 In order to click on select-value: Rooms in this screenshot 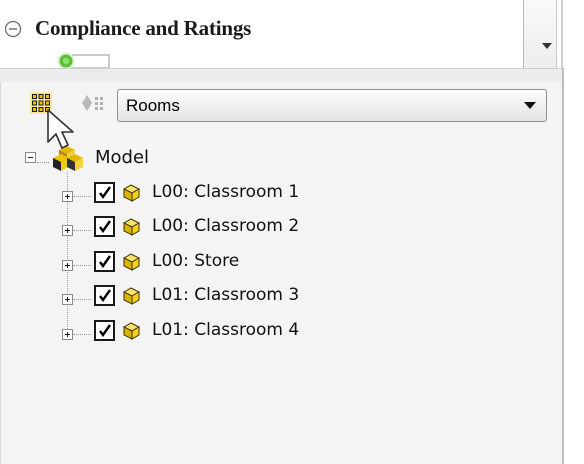, I will do `click(153, 105)`.